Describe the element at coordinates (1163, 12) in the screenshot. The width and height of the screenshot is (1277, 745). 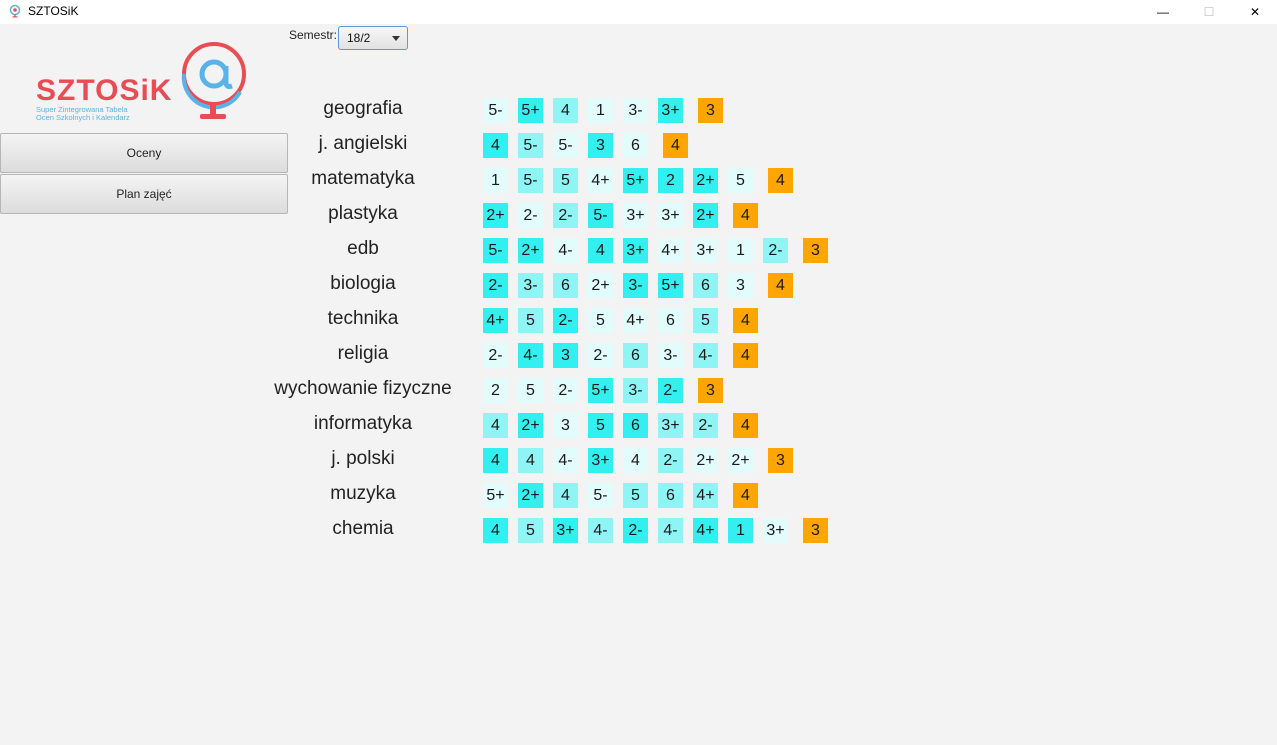
I see `minimize-button: —` at that location.